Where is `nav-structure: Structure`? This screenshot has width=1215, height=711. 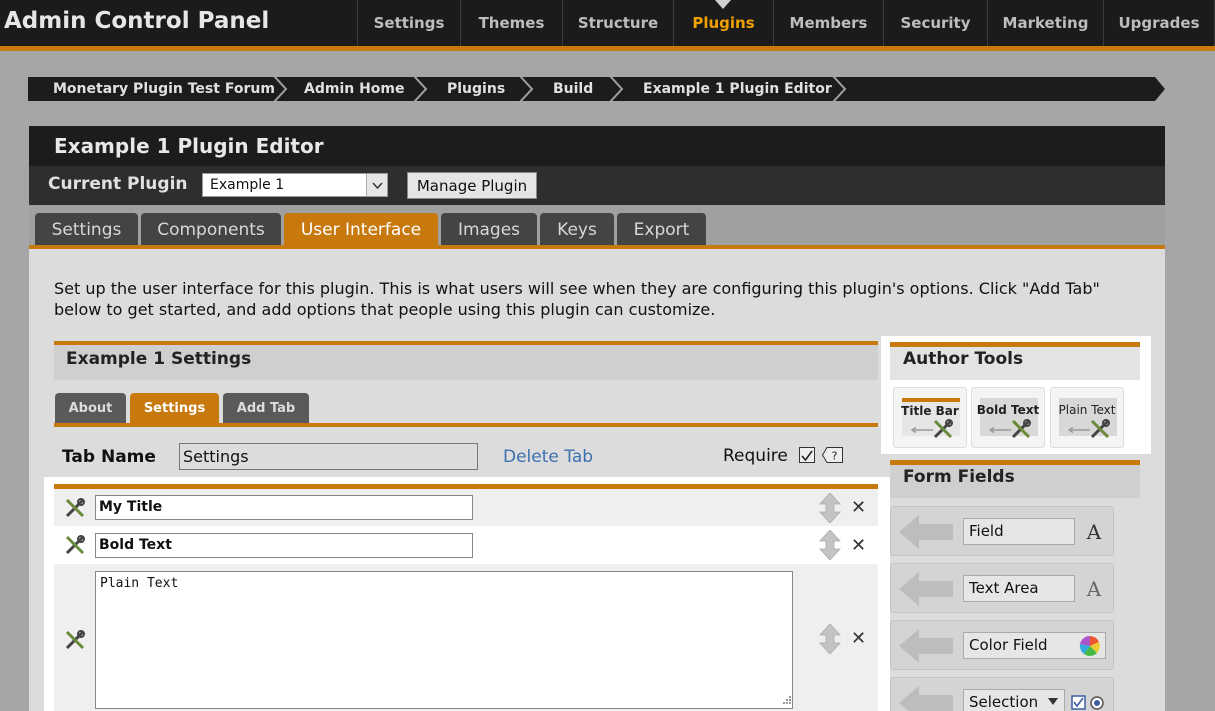 nav-structure: Structure is located at coordinates (618, 23).